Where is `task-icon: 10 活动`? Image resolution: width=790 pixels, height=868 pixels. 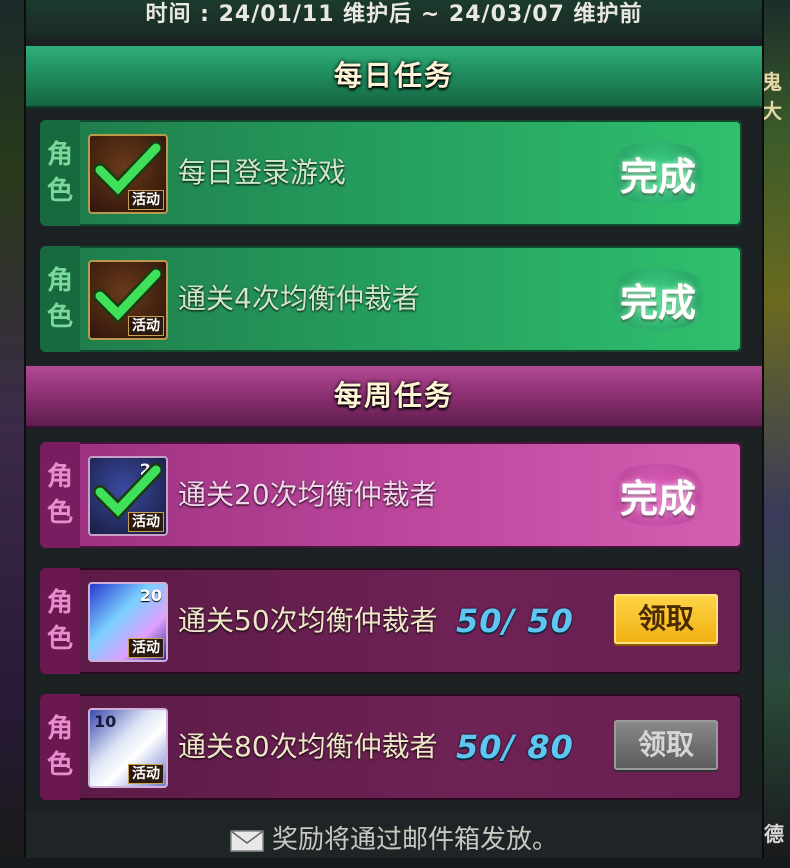
task-icon: 10 活动 is located at coordinates (128, 748).